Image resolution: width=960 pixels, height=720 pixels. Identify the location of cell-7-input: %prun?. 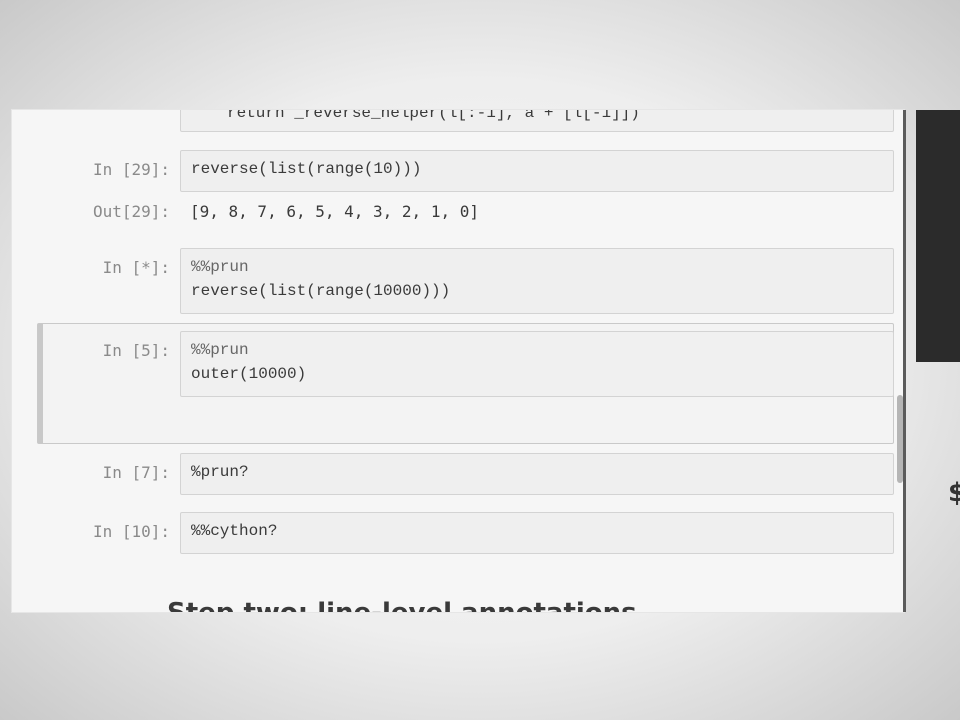
(537, 474).